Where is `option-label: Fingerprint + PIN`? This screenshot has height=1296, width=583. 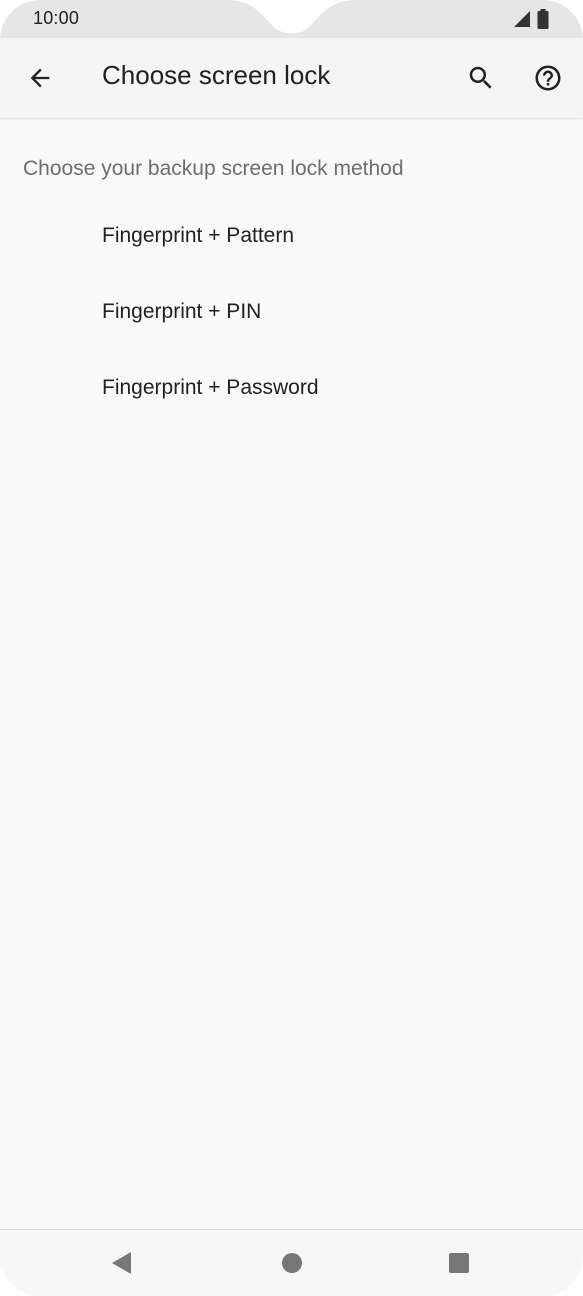
option-label: Fingerprint + PIN is located at coordinates (182, 311).